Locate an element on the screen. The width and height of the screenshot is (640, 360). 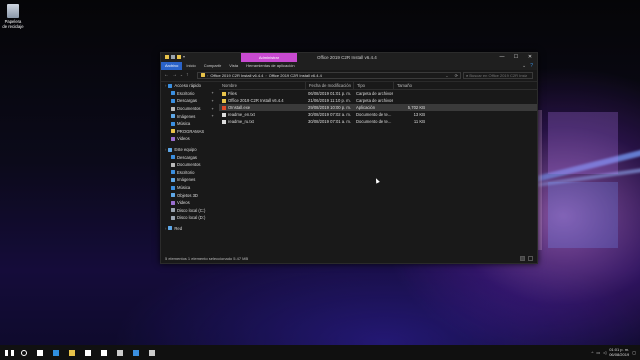
sidebar-item-label: Escritorio is located at coordinates (186, 172).